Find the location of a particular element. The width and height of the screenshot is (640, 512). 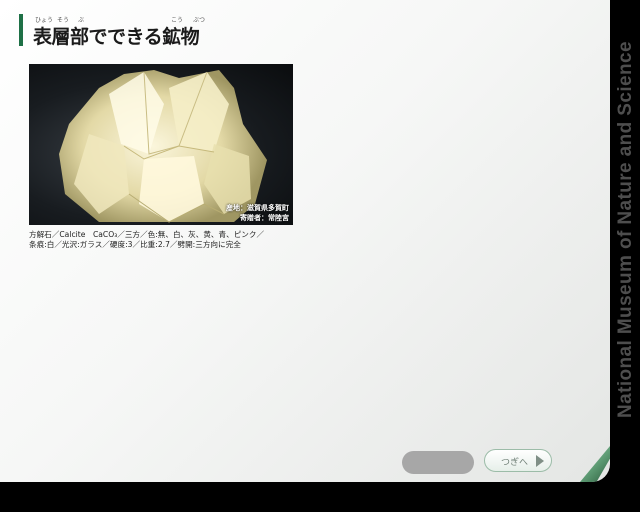

locality-caption: 産地：滋賀県多賀町 is located at coordinates (257, 208).